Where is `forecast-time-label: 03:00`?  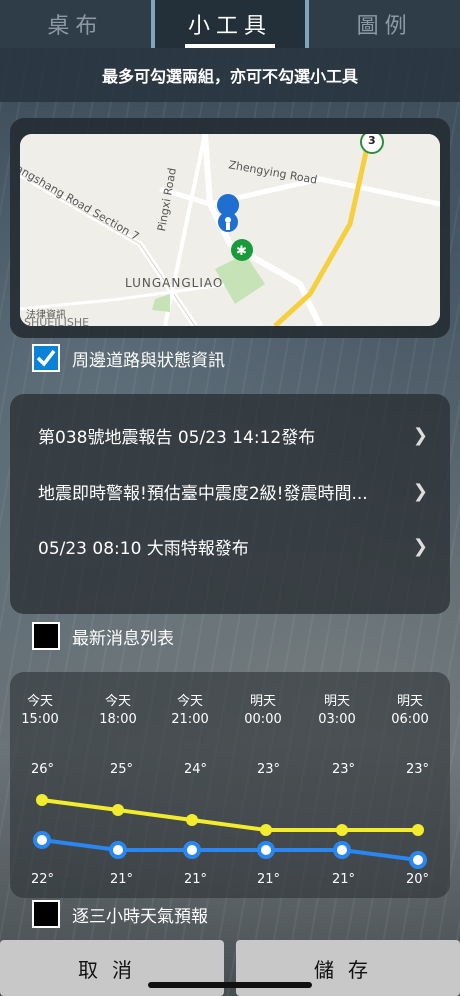
forecast-time-label: 03:00 is located at coordinates (337, 719).